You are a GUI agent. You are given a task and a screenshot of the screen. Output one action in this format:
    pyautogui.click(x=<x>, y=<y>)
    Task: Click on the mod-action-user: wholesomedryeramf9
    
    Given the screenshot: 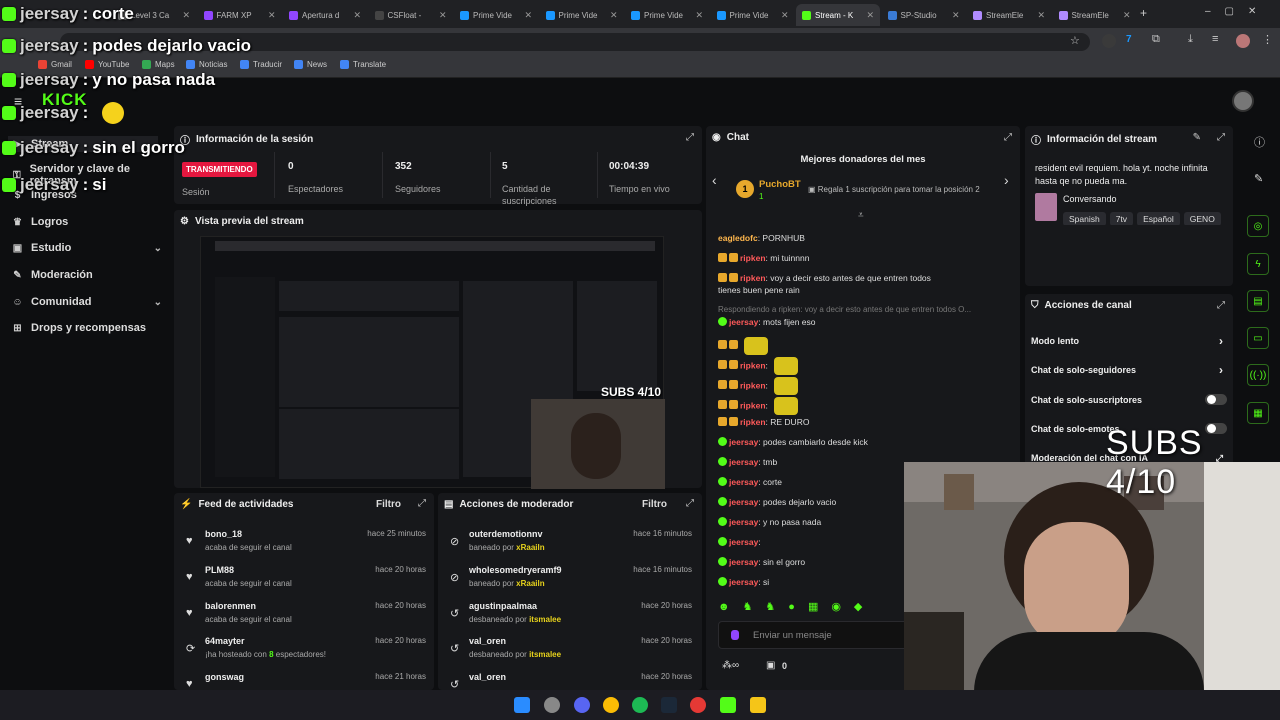 What is the action you would take?
    pyautogui.click(x=515, y=570)
    